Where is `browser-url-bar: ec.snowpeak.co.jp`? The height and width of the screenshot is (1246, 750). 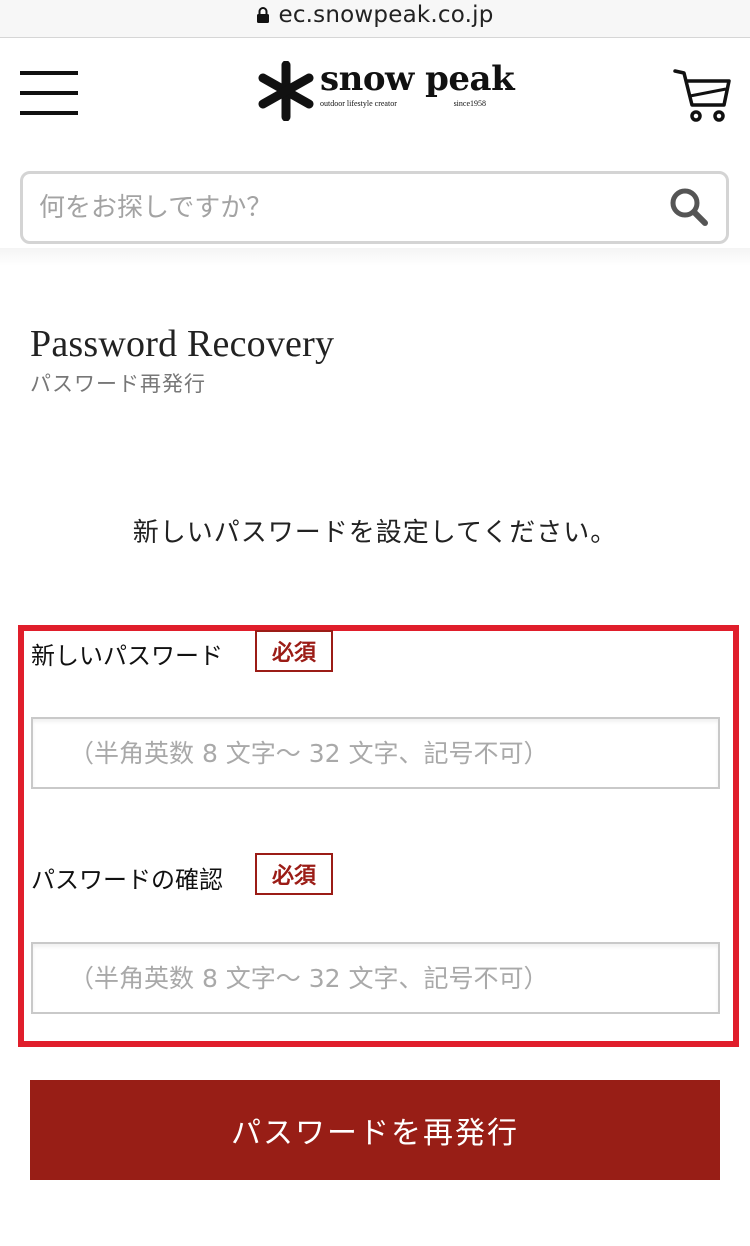
browser-url-bar: ec.snowpeak.co.jp is located at coordinates (375, 19).